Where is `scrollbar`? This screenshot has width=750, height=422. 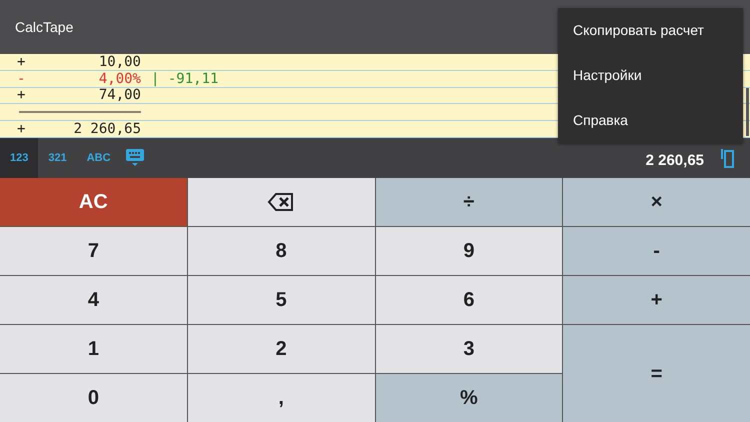 scrollbar is located at coordinates (747, 112).